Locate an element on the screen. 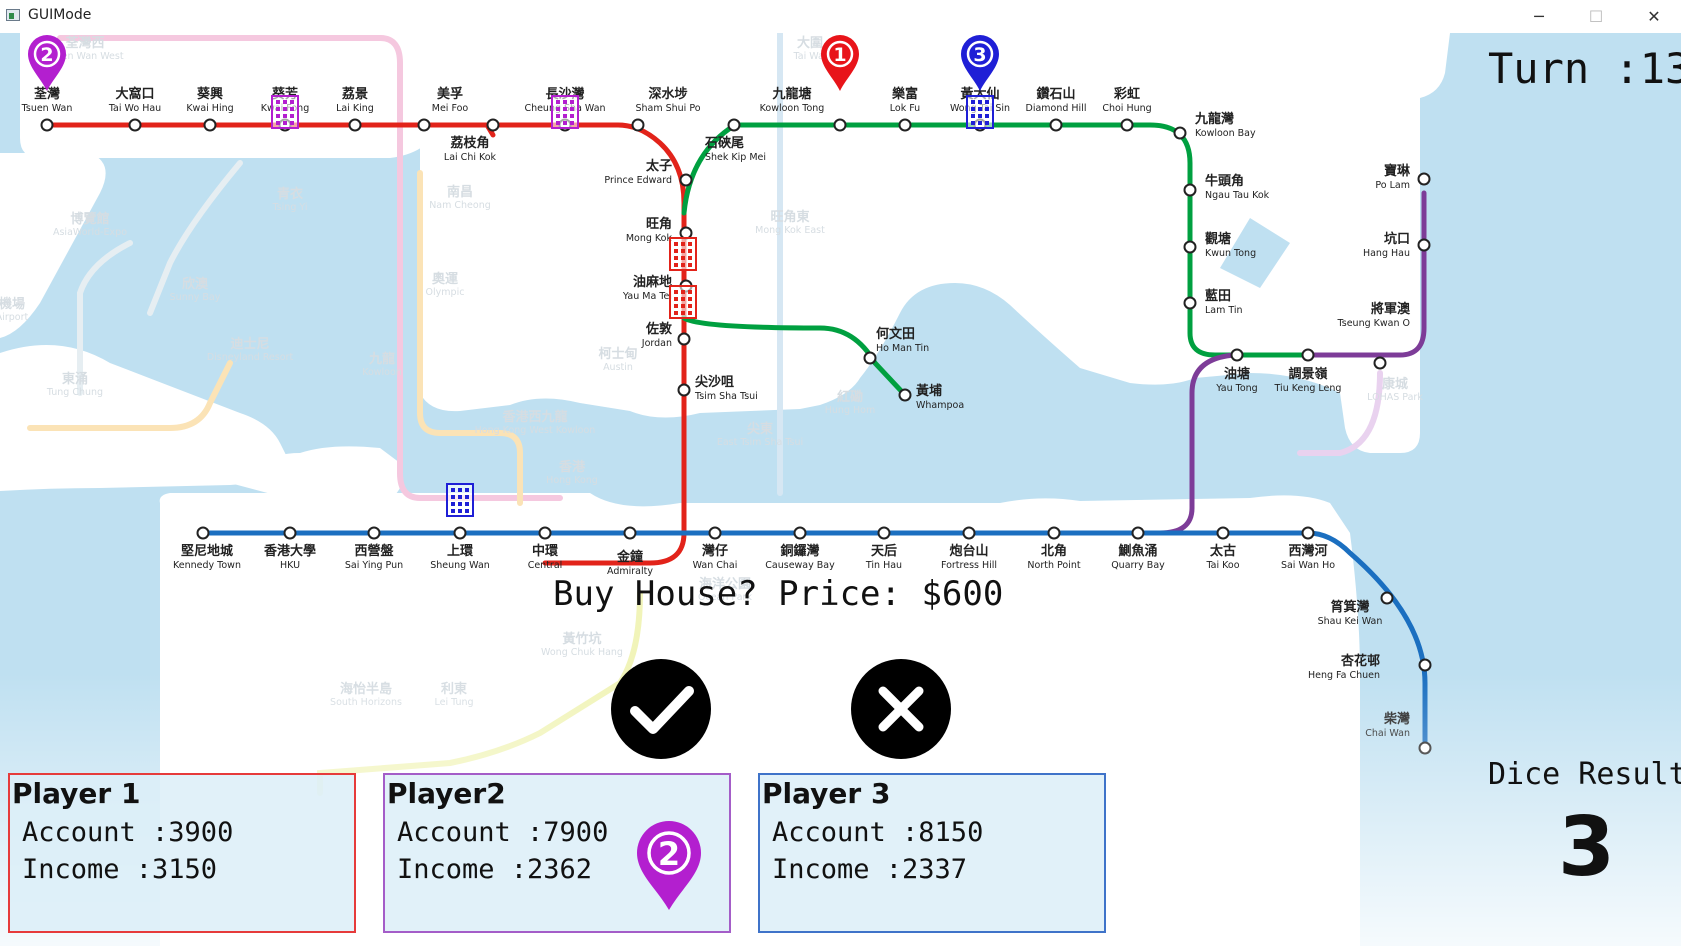 This screenshot has width=1681, height=946. faded-station-name-zh: 大圍 is located at coordinates (810, 43).